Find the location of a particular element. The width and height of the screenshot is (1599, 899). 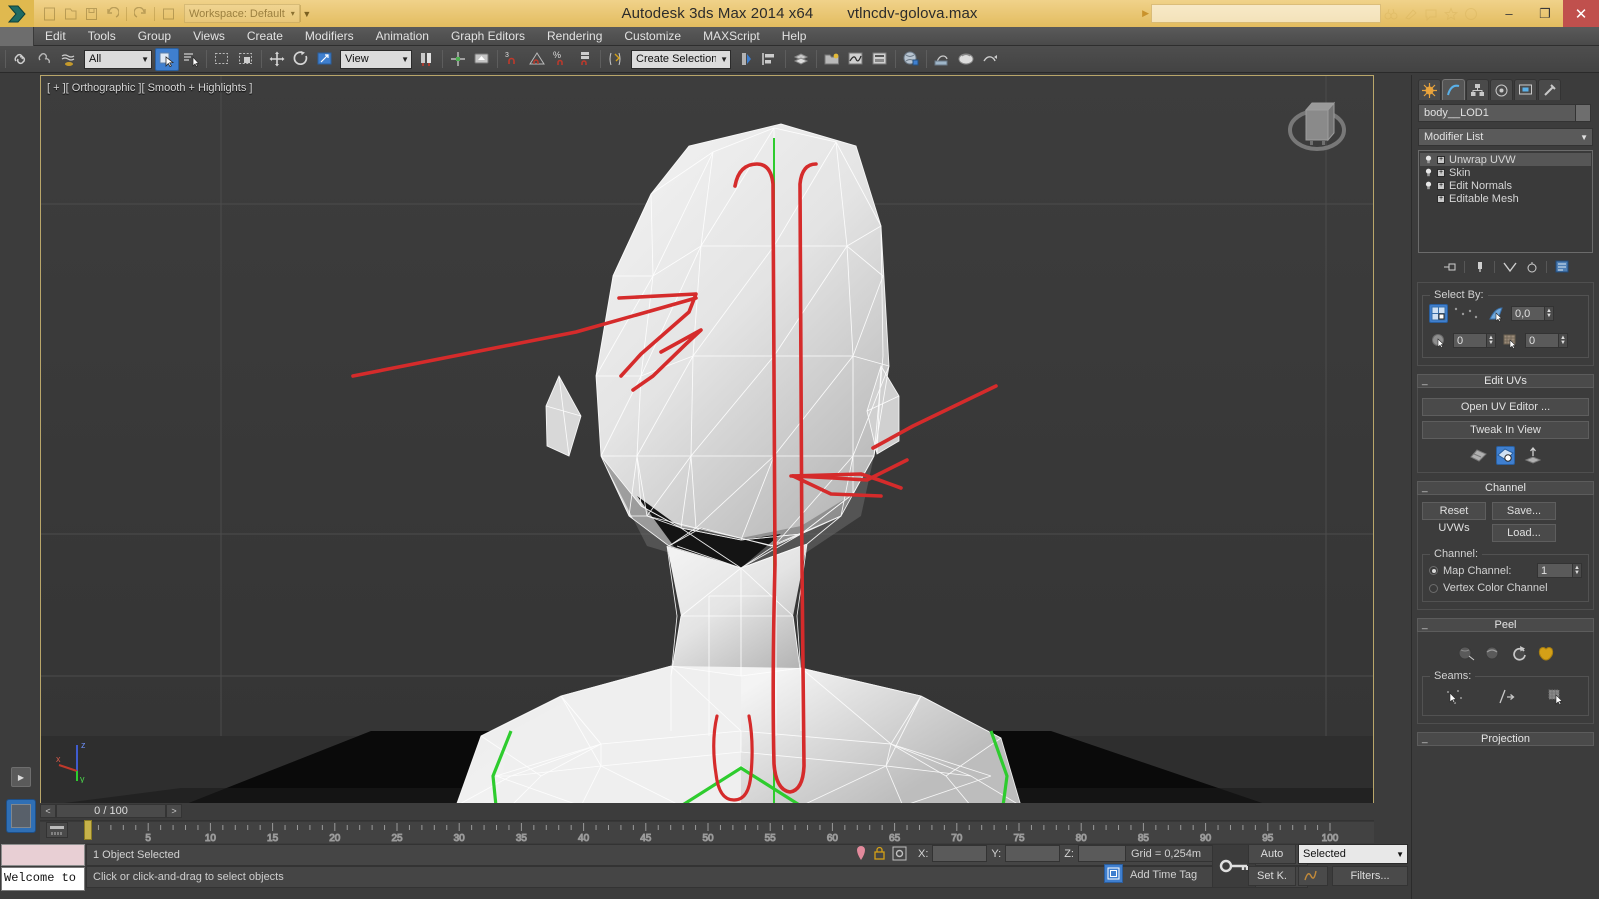

collapse-icon-2: _ is located at coordinates (1425, 488).